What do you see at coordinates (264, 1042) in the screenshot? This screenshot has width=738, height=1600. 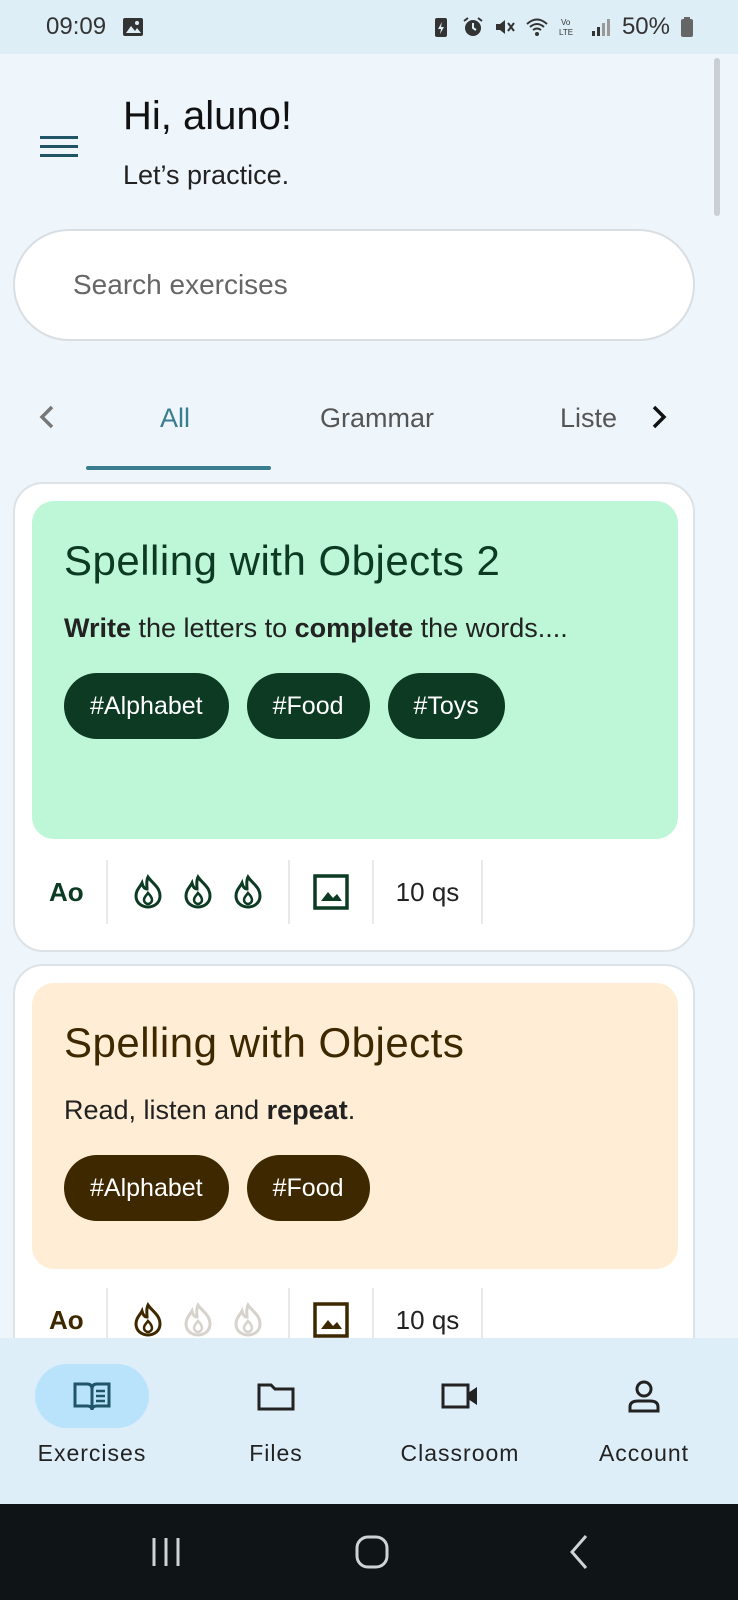 I see `exercise-title: Spelling with Objects` at bounding box center [264, 1042].